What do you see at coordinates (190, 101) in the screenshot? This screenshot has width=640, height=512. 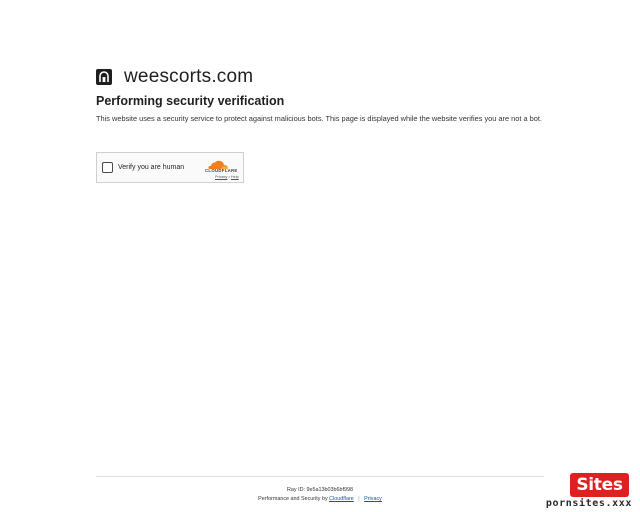 I see `page-heading: Performing security verification` at bounding box center [190, 101].